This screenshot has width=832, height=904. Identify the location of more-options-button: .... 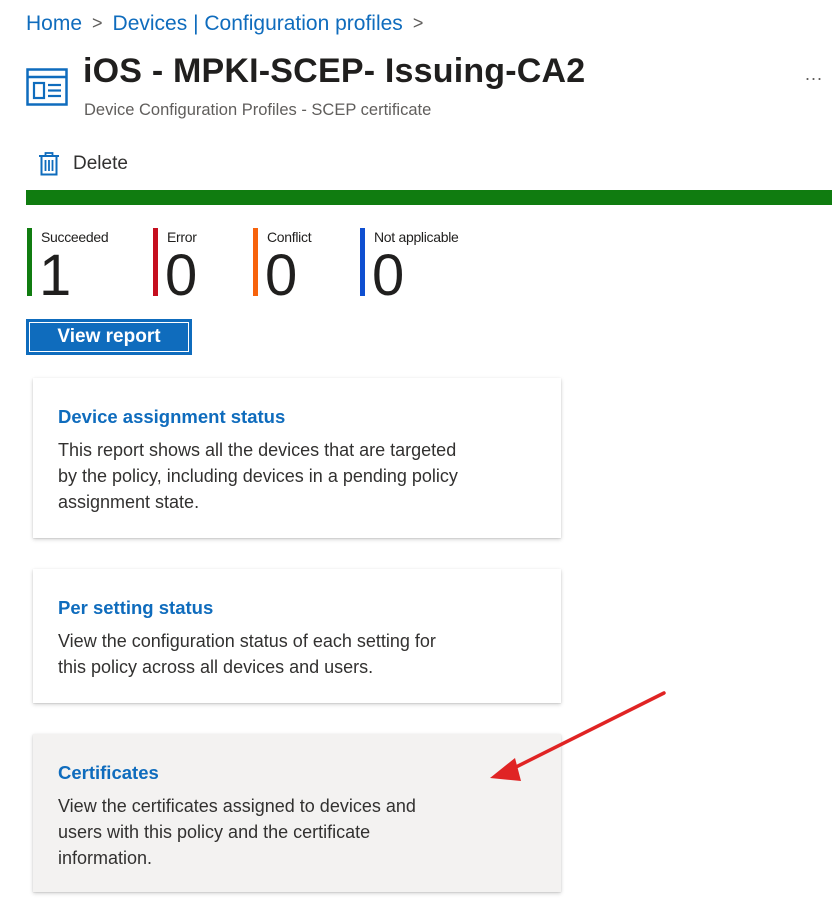
(814, 74).